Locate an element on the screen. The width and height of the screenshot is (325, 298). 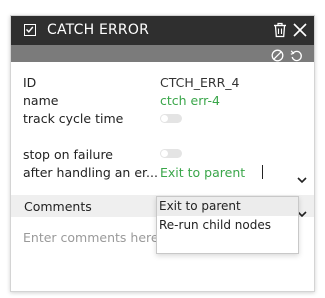
text-cursor is located at coordinates (262, 172).